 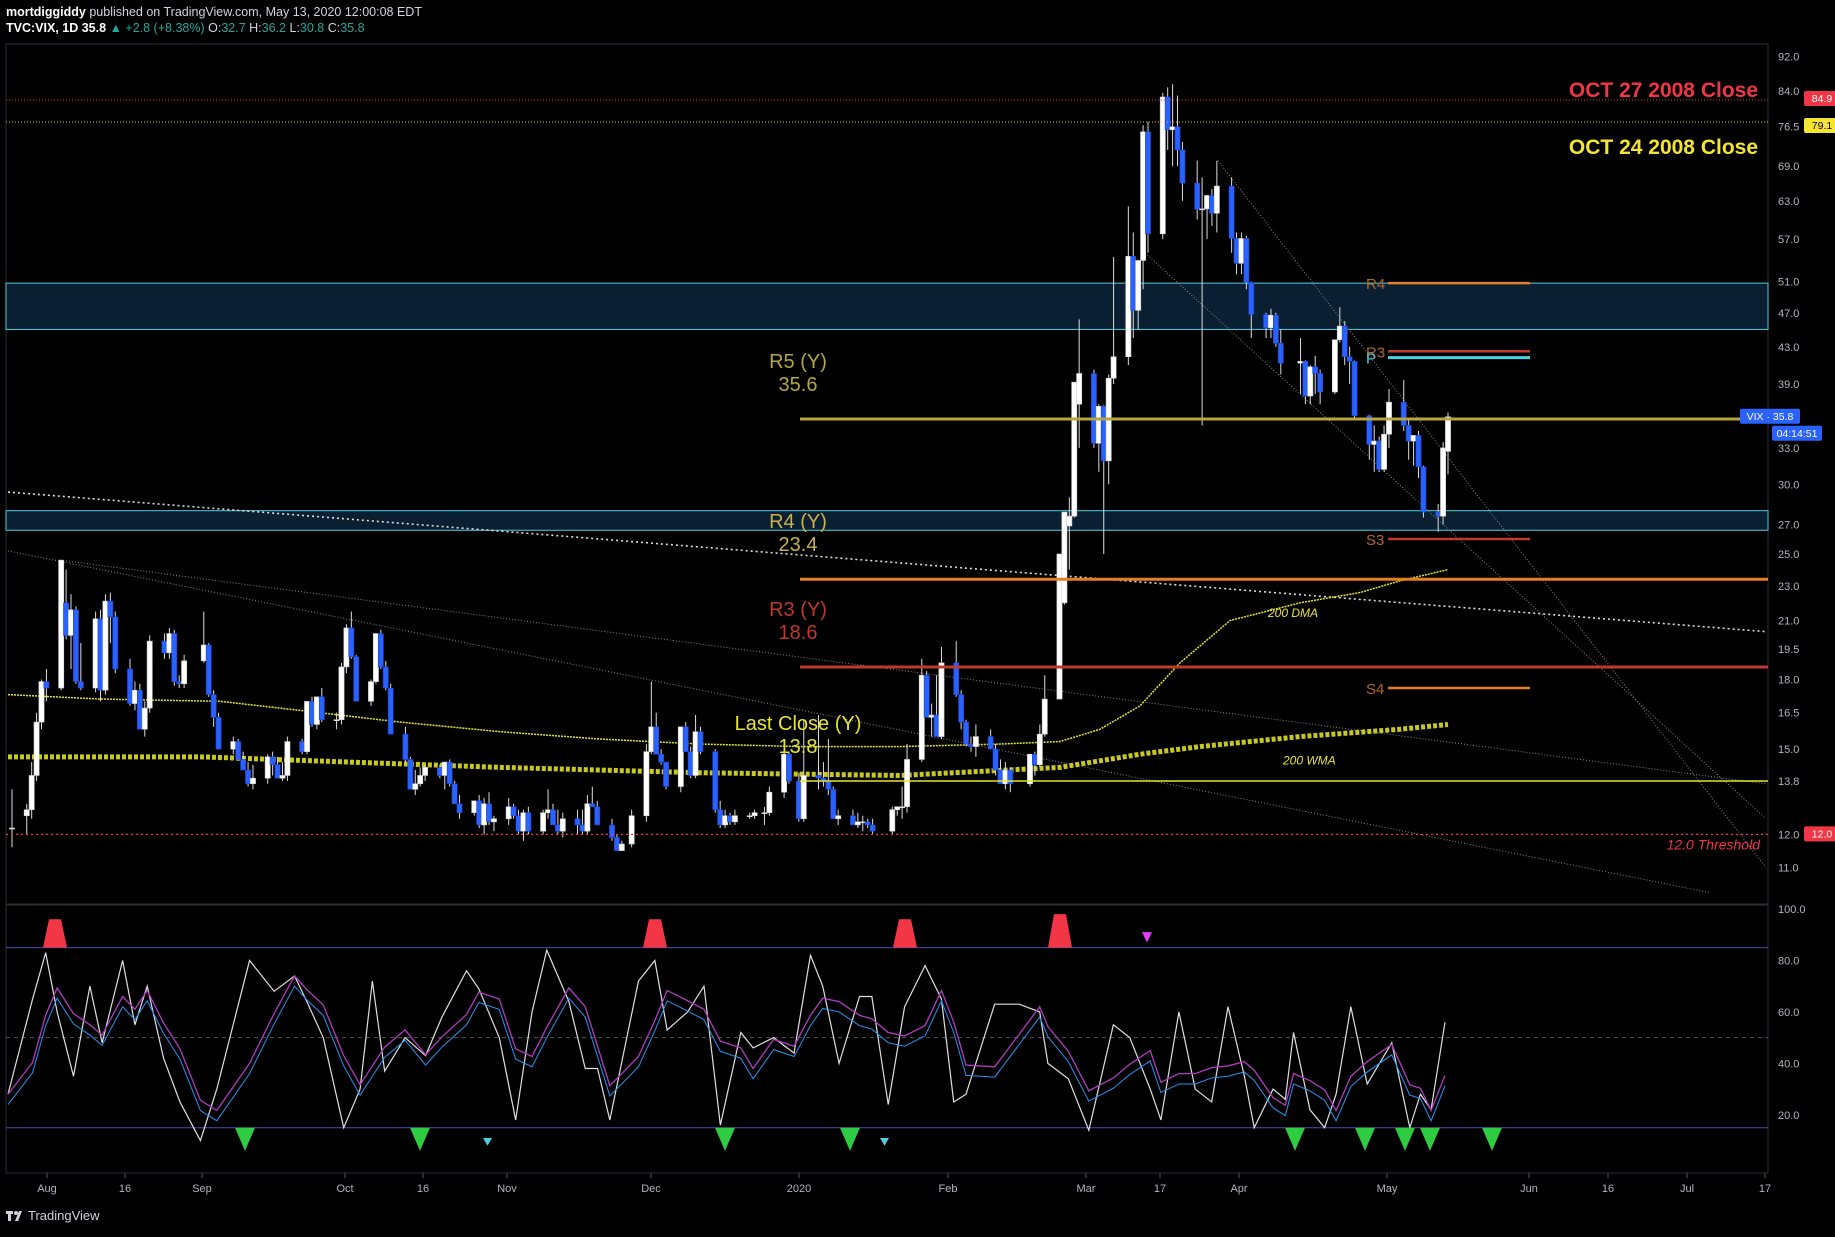 What do you see at coordinates (1788, 587) in the screenshot?
I see `y-tick: 23.0` at bounding box center [1788, 587].